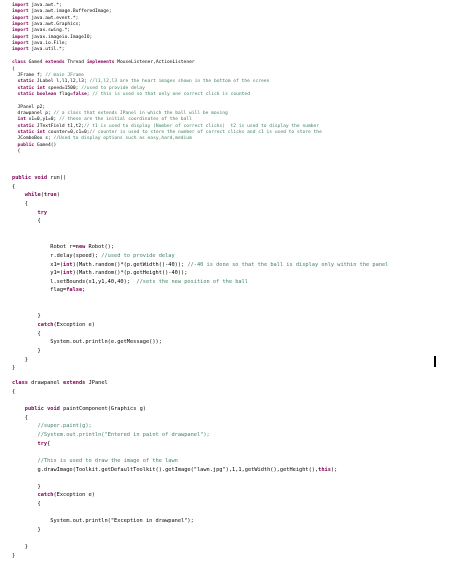  What do you see at coordinates (60, 383) in the screenshot?
I see `code-line: class drawpanel extends JPanel` at bounding box center [60, 383].